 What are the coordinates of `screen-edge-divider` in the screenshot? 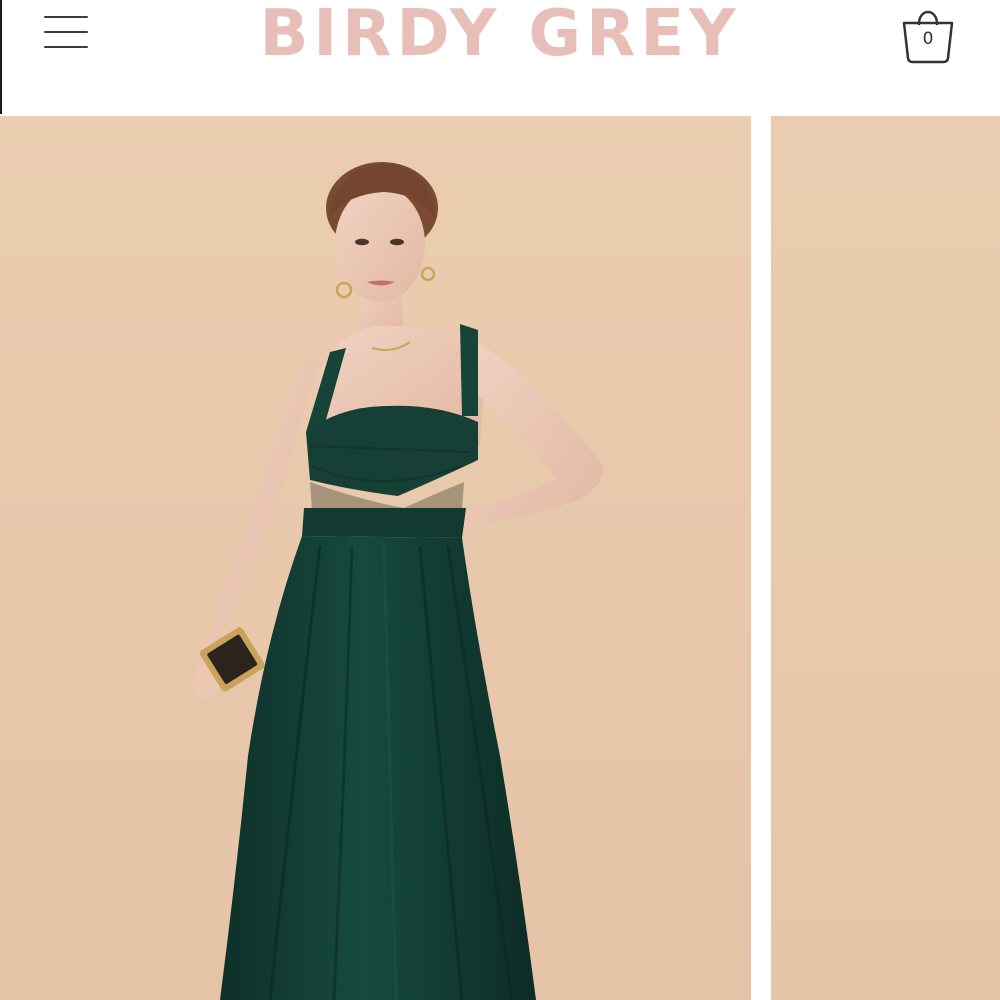 It's located at (1, 57).